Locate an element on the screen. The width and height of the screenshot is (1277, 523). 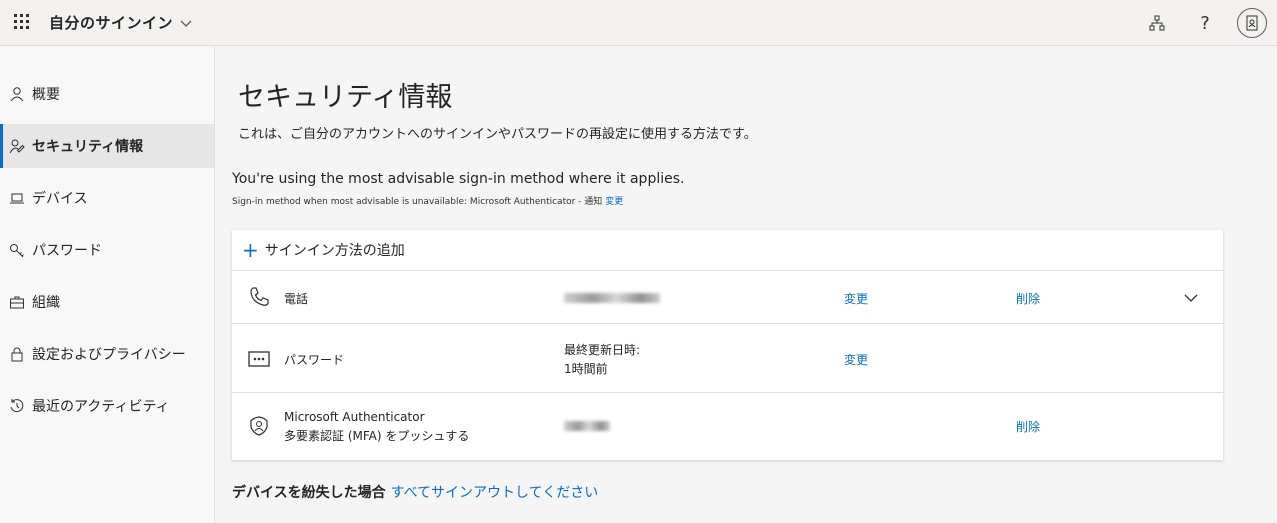
add-method-label: サインイン方法の追加 is located at coordinates (334, 251).